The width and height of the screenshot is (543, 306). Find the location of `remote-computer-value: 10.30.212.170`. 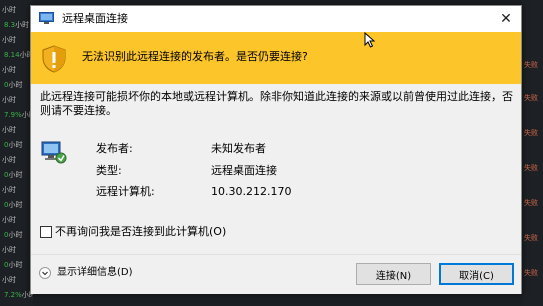

remote-computer-value: 10.30.212.170 is located at coordinates (251, 191).